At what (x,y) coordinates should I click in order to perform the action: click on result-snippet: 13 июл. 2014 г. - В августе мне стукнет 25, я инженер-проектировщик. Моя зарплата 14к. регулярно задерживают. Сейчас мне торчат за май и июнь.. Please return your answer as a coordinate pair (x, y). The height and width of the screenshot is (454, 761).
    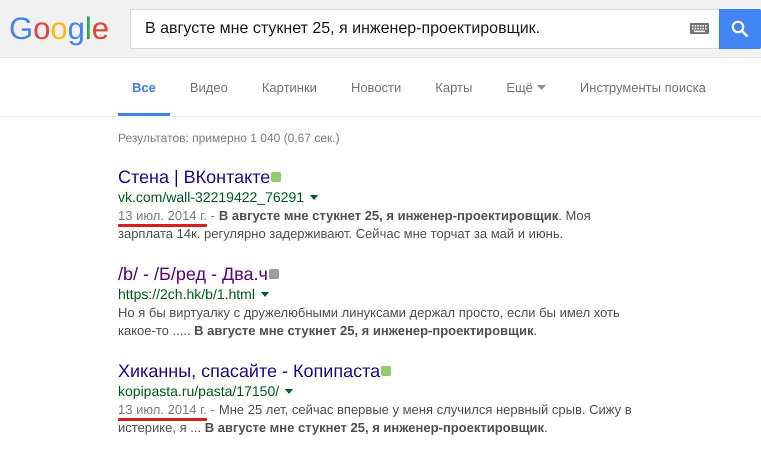
    Looking at the image, I should click on (355, 225).